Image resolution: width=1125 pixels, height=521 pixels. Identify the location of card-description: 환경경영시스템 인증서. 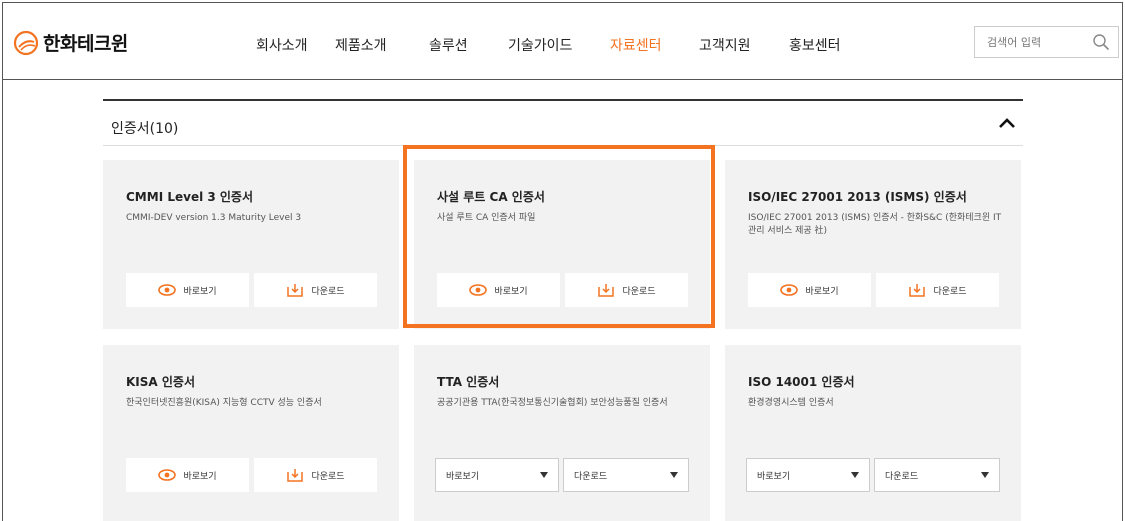
(791, 403).